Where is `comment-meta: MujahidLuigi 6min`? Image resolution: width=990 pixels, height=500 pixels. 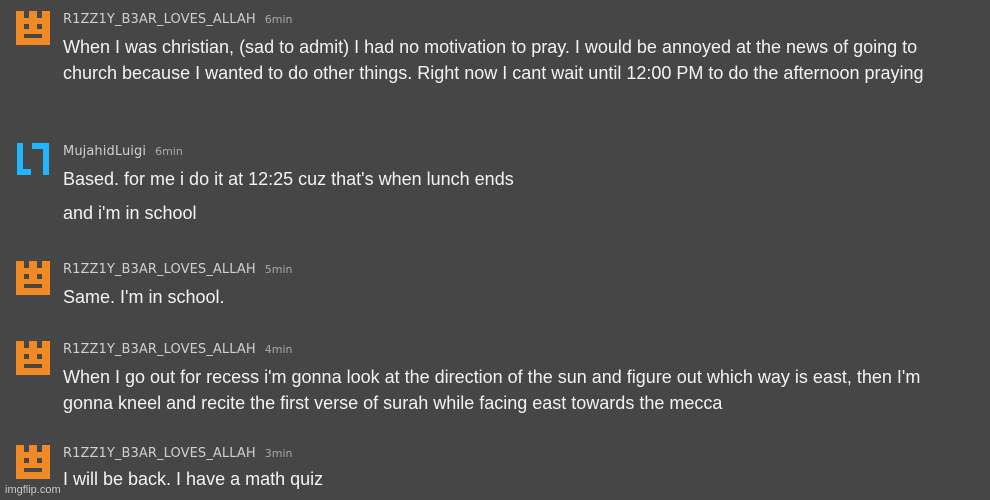 comment-meta: MujahidLuigi 6min is located at coordinates (123, 152).